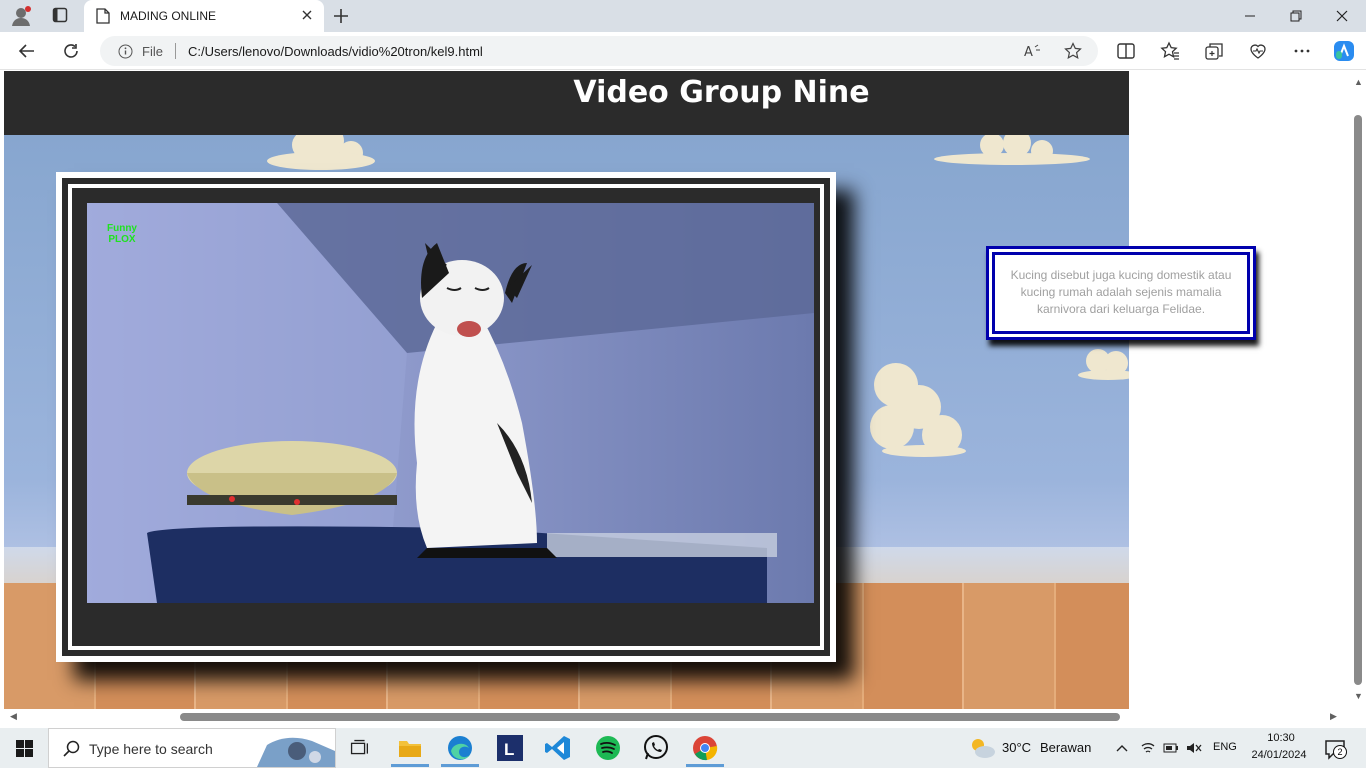 The height and width of the screenshot is (768, 1366). I want to click on chrome-icon, so click(705, 748).